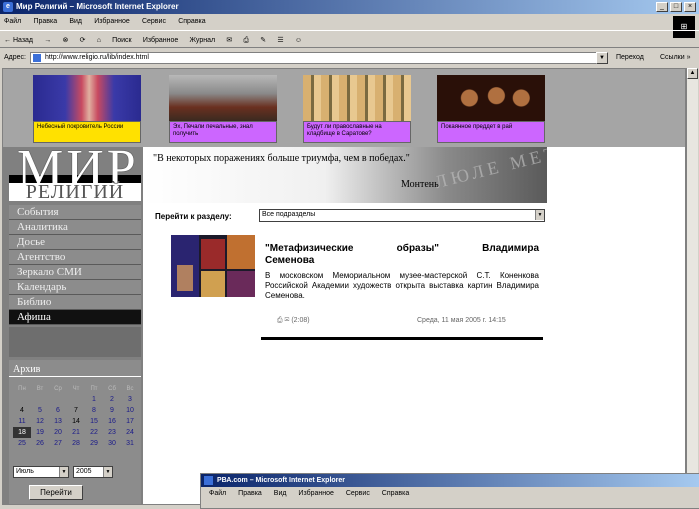 This screenshot has height=509, width=699. Describe the element at coordinates (40, 432) in the screenshot. I see `calendar-day: 19` at that location.